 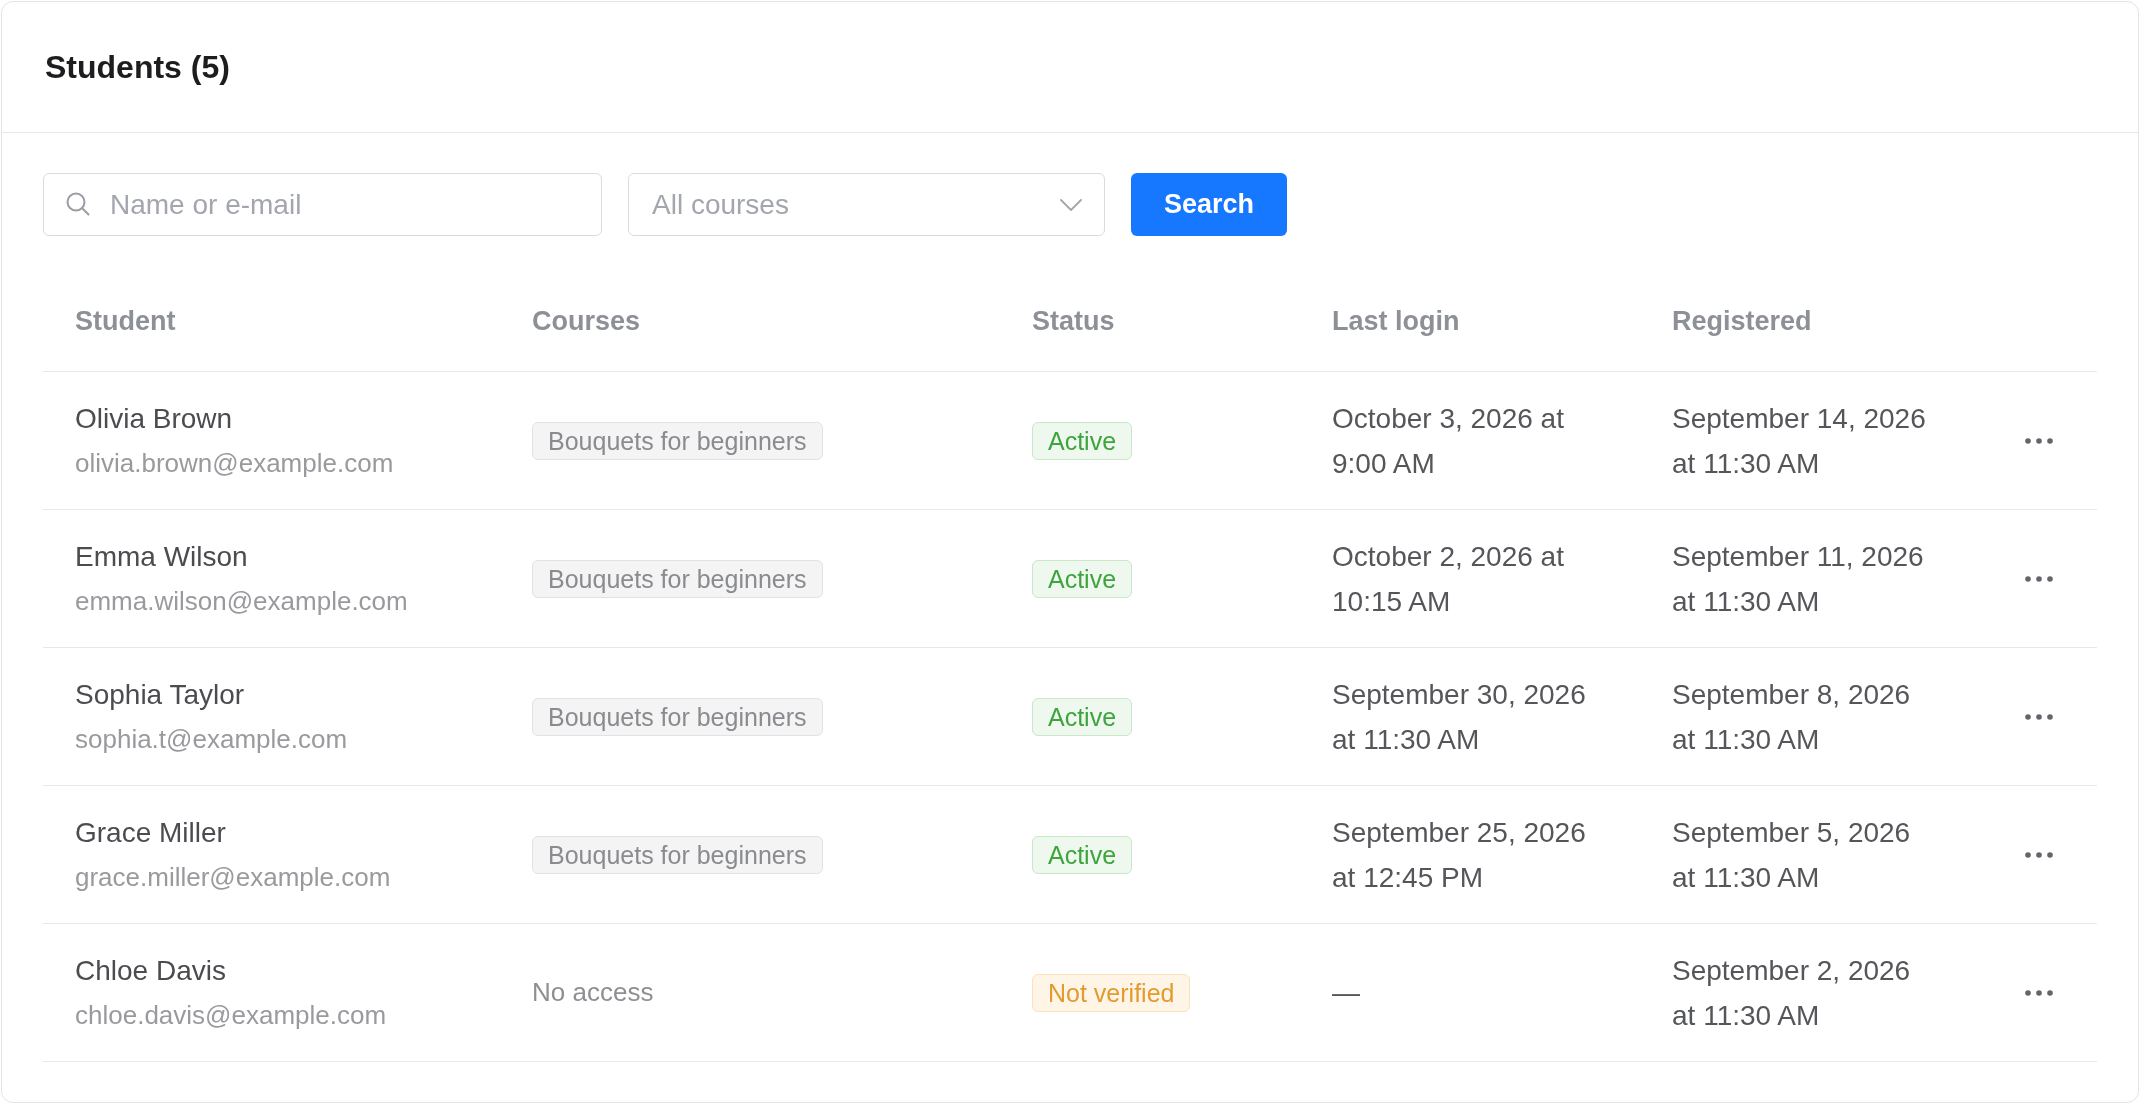 I want to click on search-button: Search, so click(x=1209, y=204).